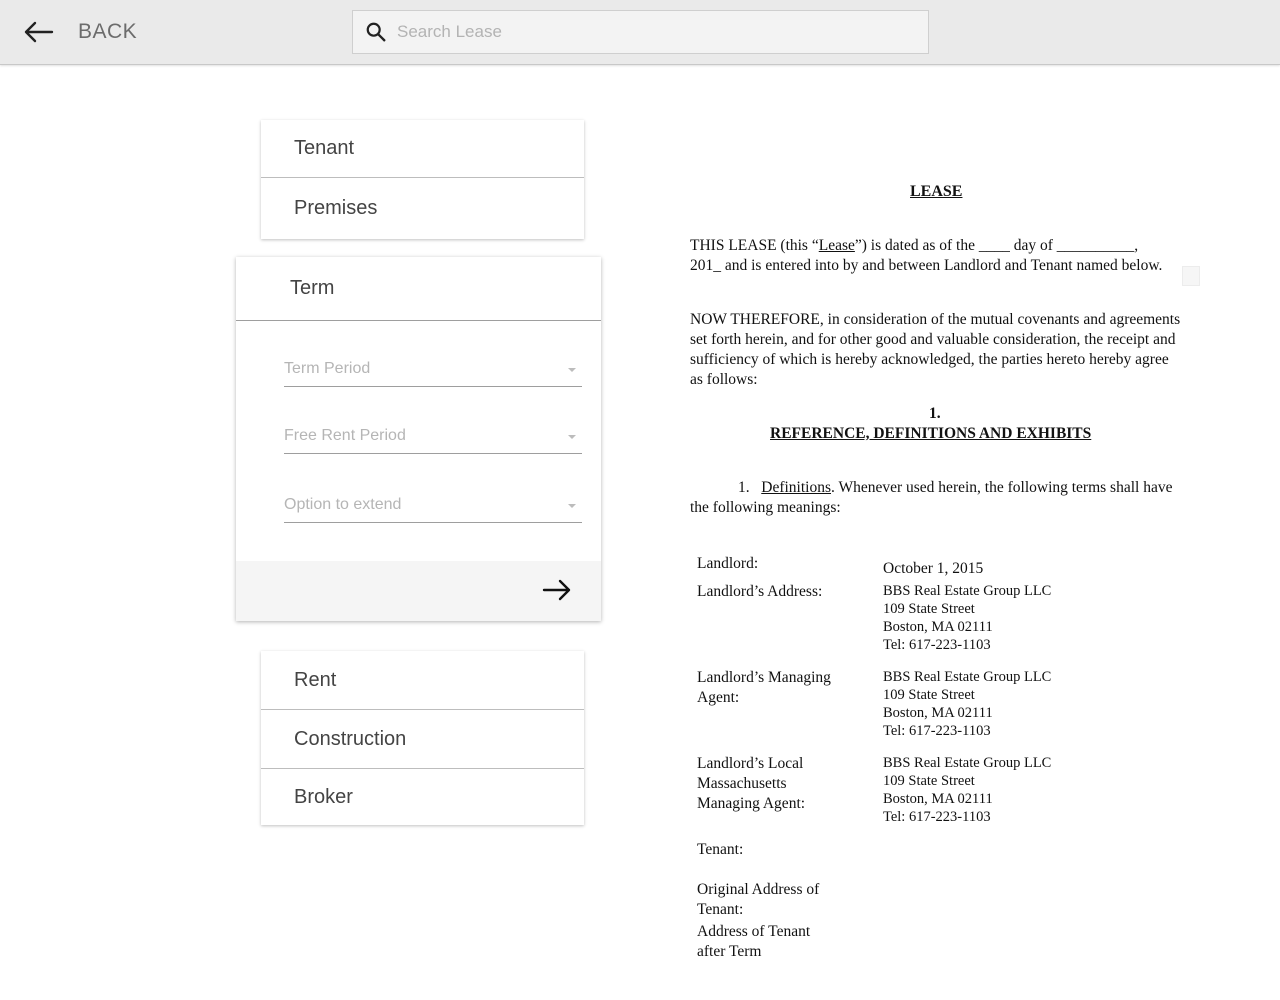 The image size is (1280, 1000). I want to click on section-tenant: Tenant, so click(422, 149).